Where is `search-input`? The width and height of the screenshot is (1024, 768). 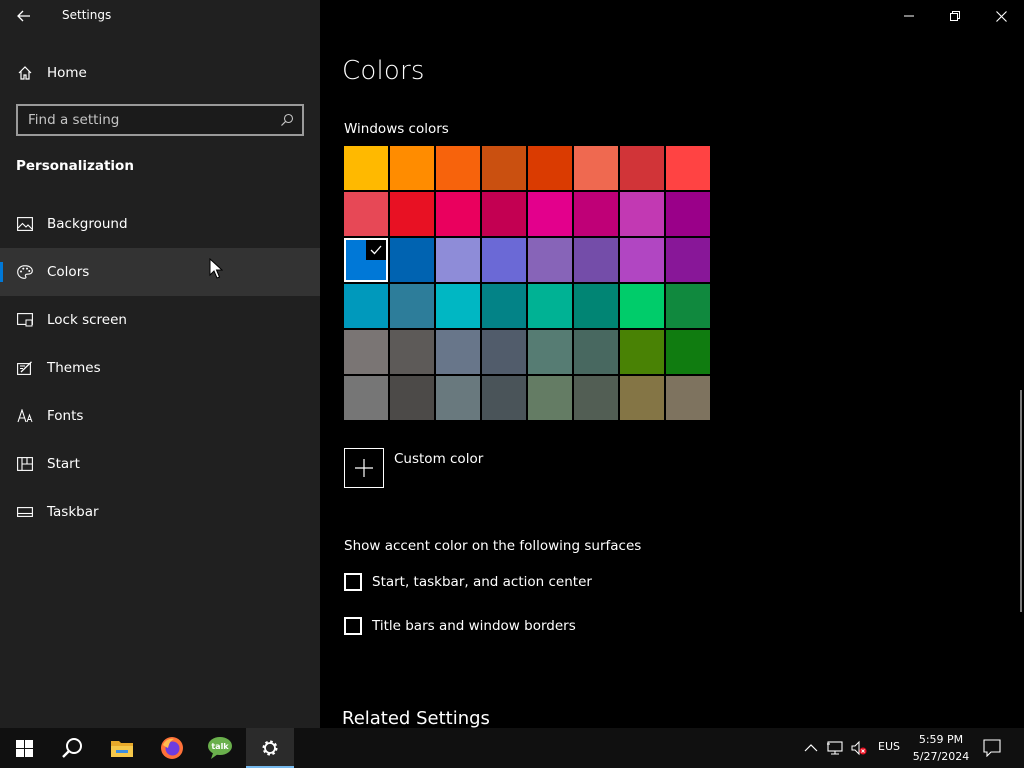 search-input is located at coordinates (148, 120).